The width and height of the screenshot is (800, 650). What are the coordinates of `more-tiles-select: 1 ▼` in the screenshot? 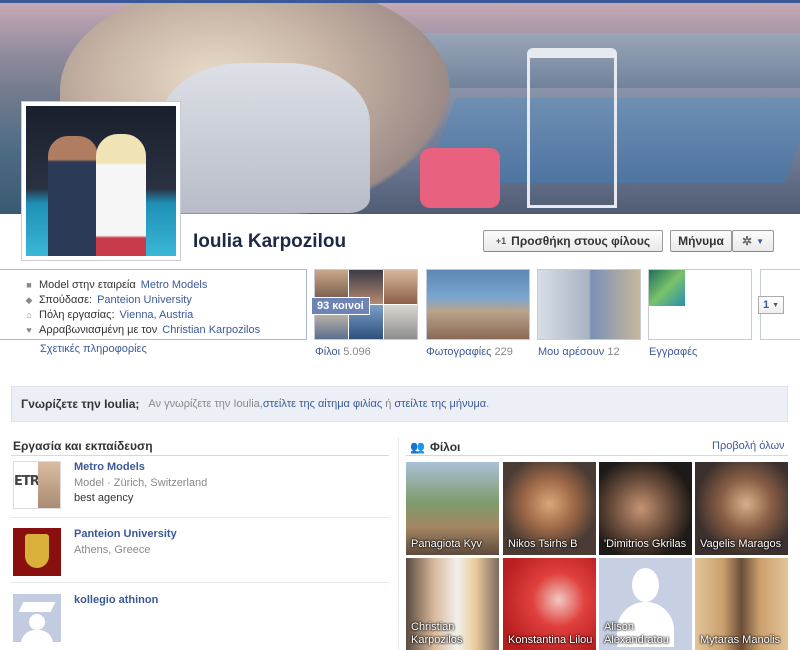 It's located at (771, 305).